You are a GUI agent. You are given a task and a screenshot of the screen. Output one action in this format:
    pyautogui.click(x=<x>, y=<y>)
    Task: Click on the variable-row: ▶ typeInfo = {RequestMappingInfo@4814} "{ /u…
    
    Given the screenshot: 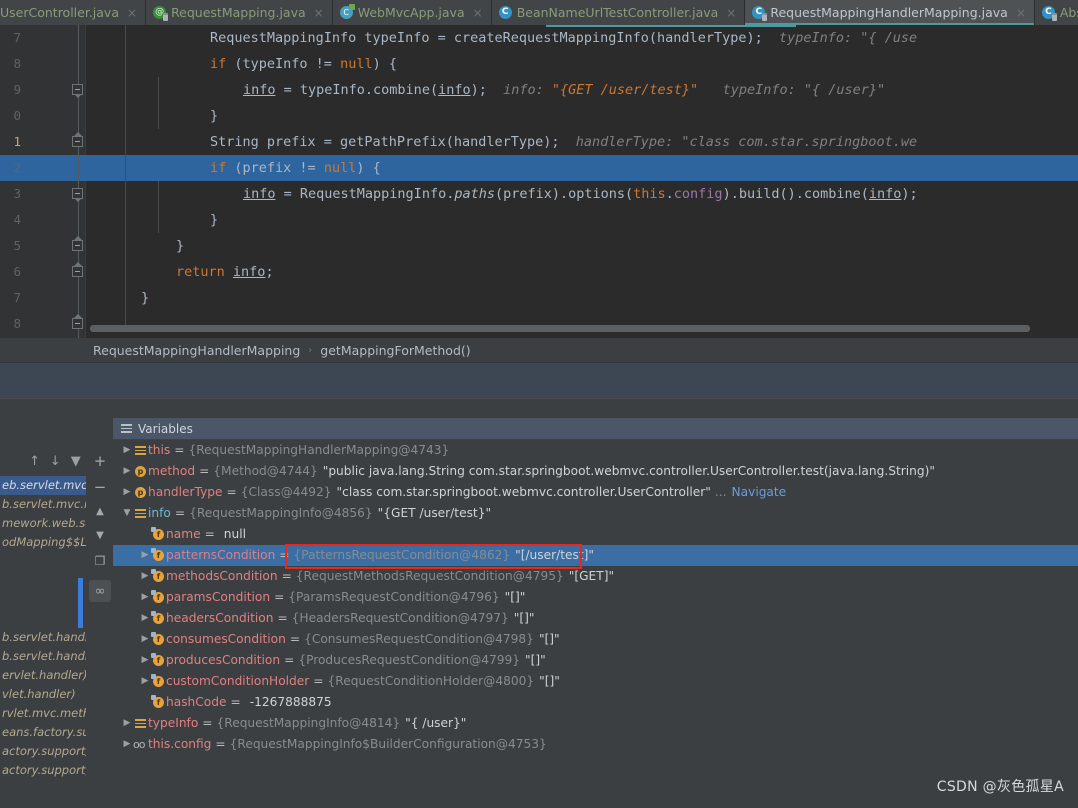 What is the action you would take?
    pyautogui.click(x=595, y=723)
    